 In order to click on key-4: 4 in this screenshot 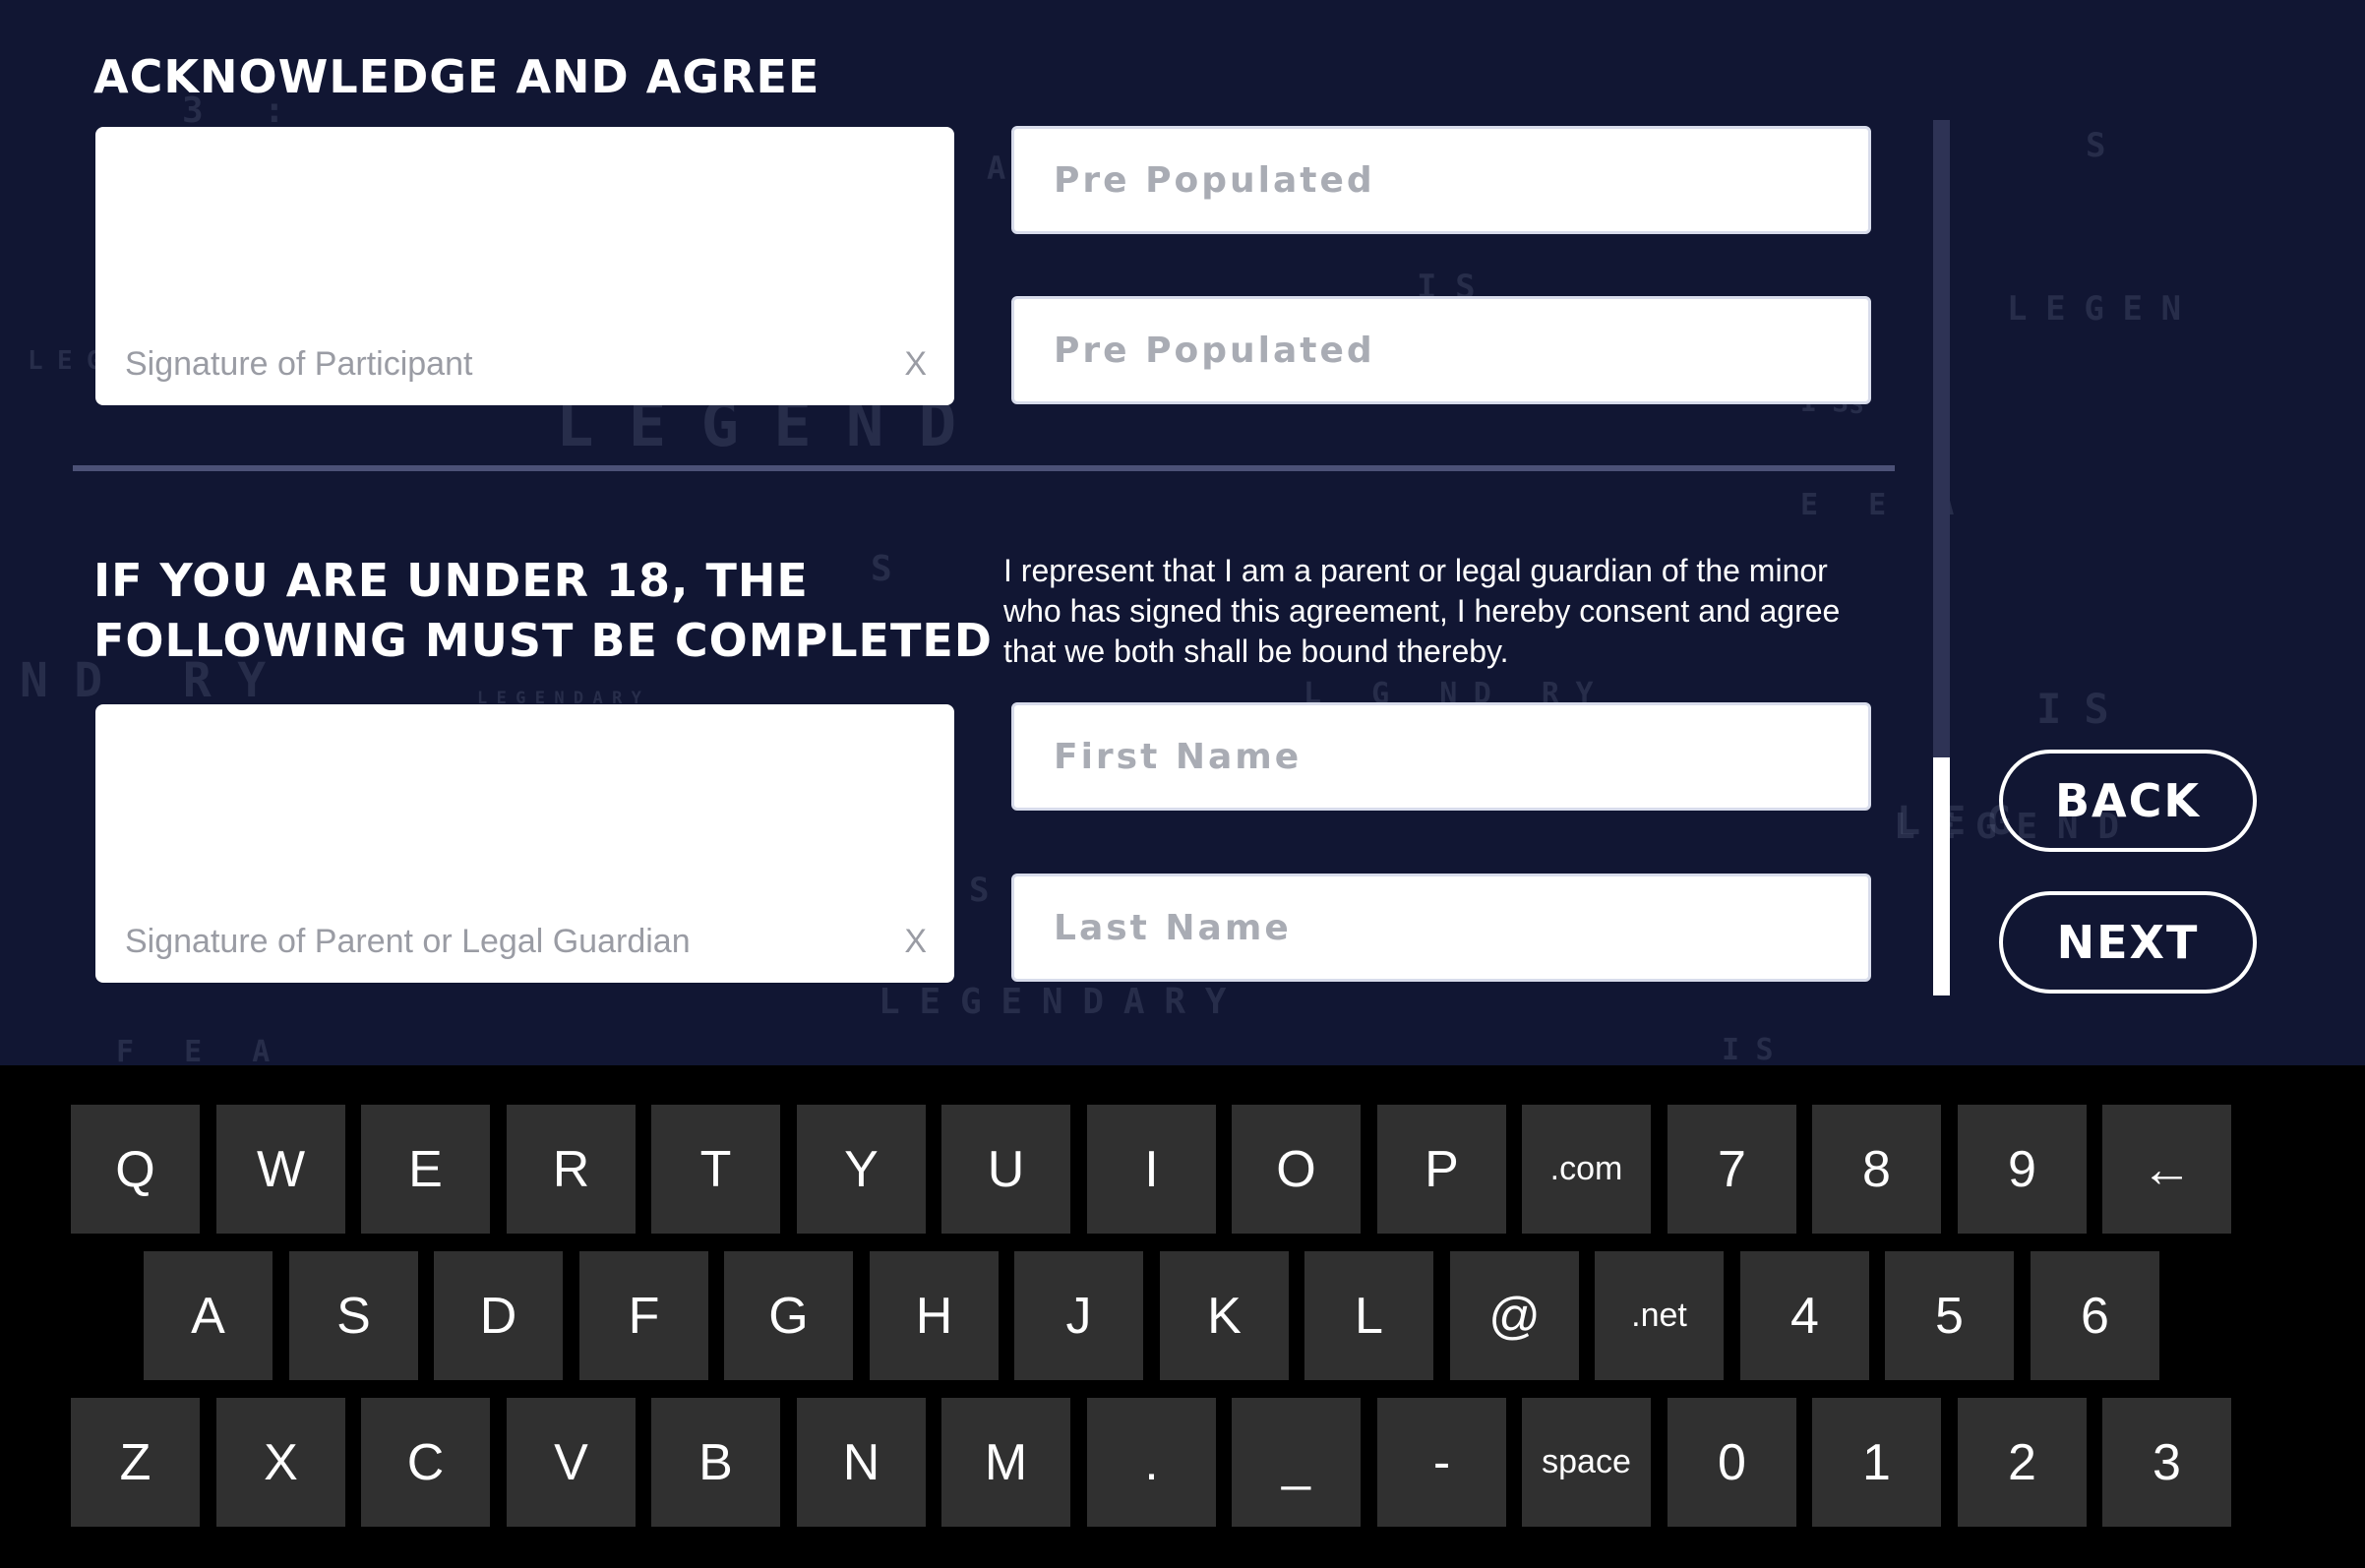, I will do `click(1804, 1315)`.